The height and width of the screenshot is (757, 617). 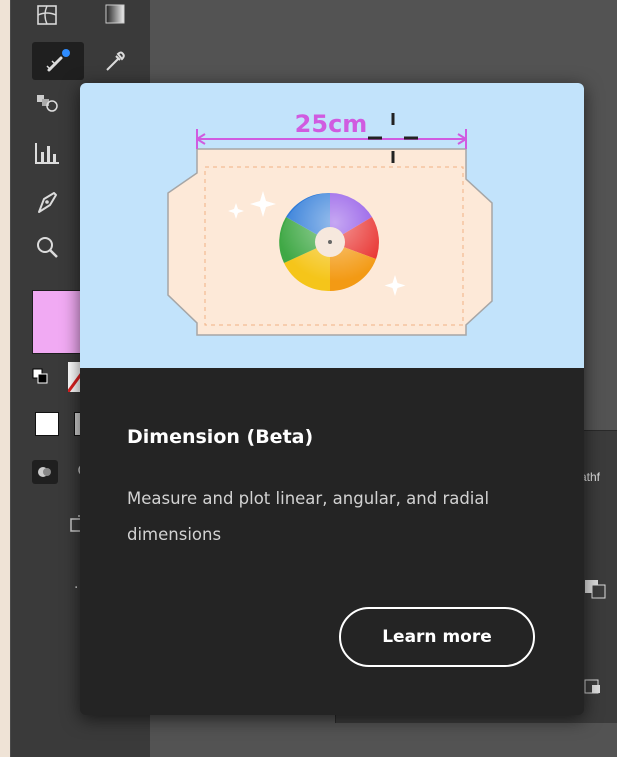 What do you see at coordinates (115, 15) in the screenshot?
I see `gradient-icon` at bounding box center [115, 15].